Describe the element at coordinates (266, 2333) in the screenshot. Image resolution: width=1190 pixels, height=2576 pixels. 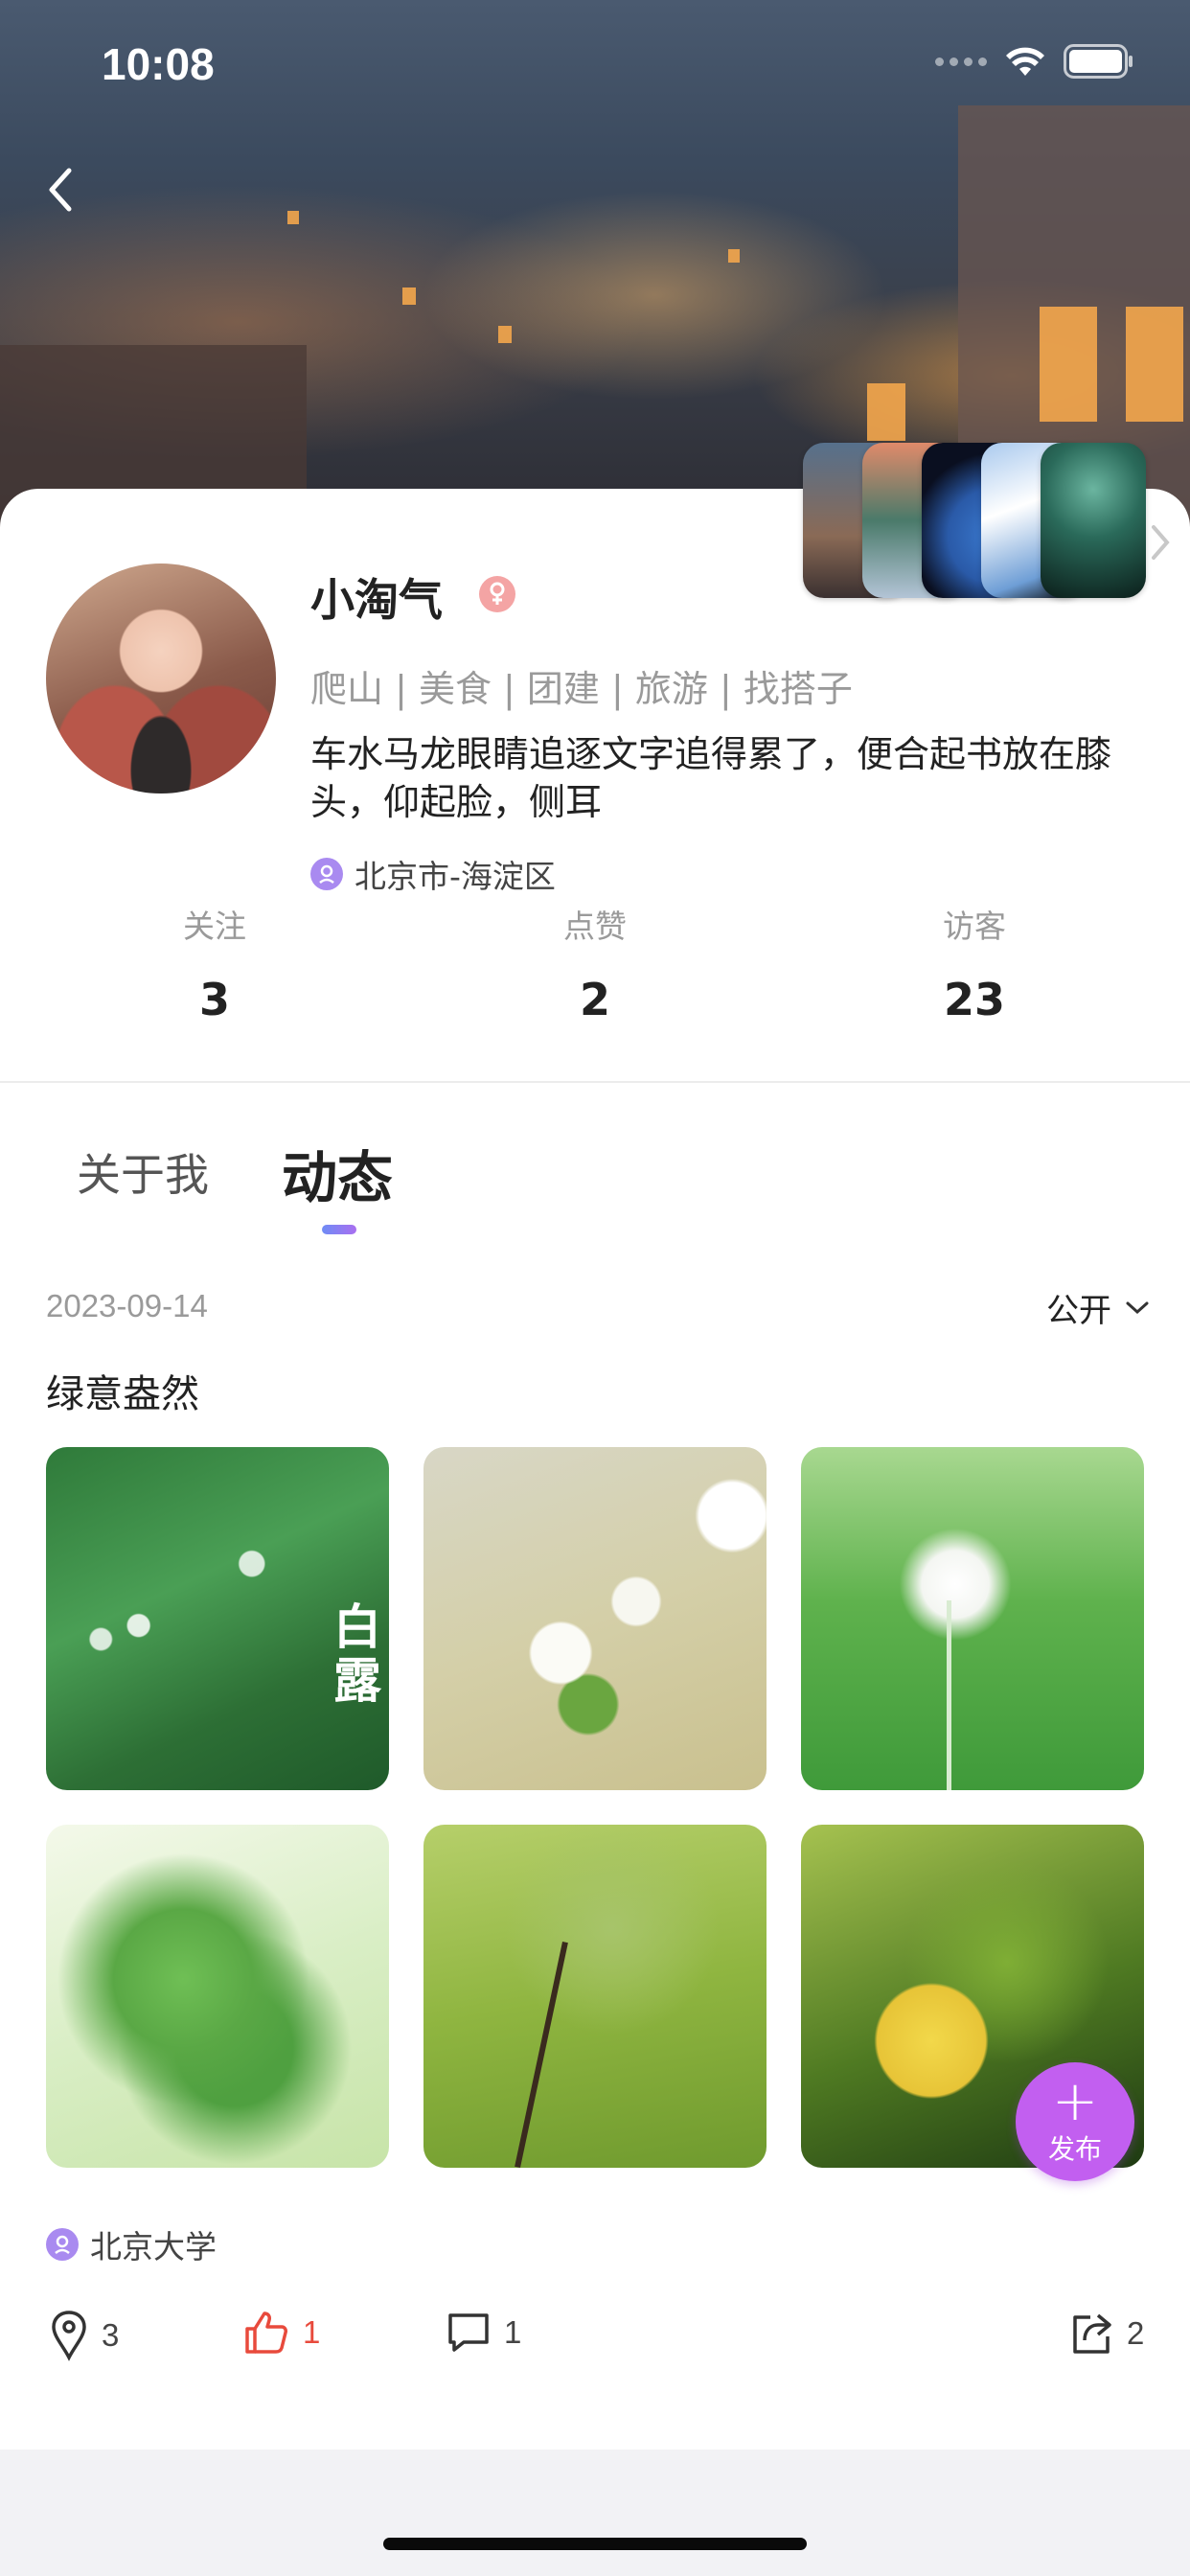
I see `thumbs-up-icon` at that location.